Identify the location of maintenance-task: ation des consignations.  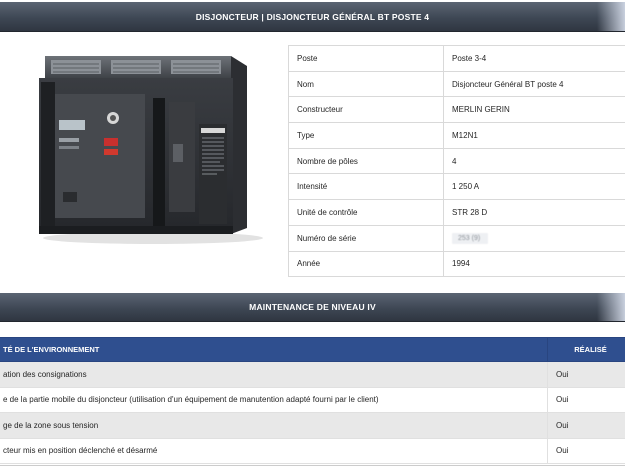
(274, 374).